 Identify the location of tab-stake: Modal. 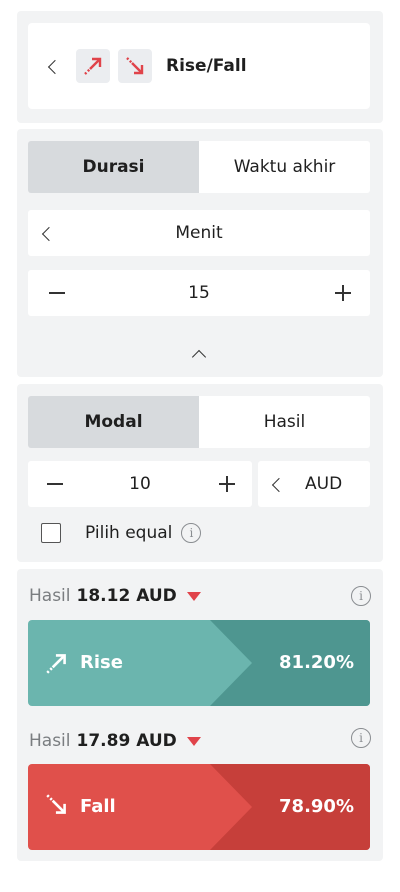
(113, 422).